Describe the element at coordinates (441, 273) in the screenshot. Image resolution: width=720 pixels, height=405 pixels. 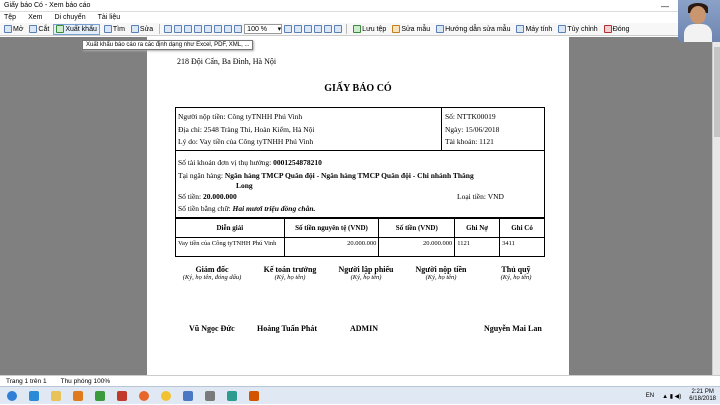
I see `signature-payer: Người nộp tiền (Ký, họ tên)` at that location.